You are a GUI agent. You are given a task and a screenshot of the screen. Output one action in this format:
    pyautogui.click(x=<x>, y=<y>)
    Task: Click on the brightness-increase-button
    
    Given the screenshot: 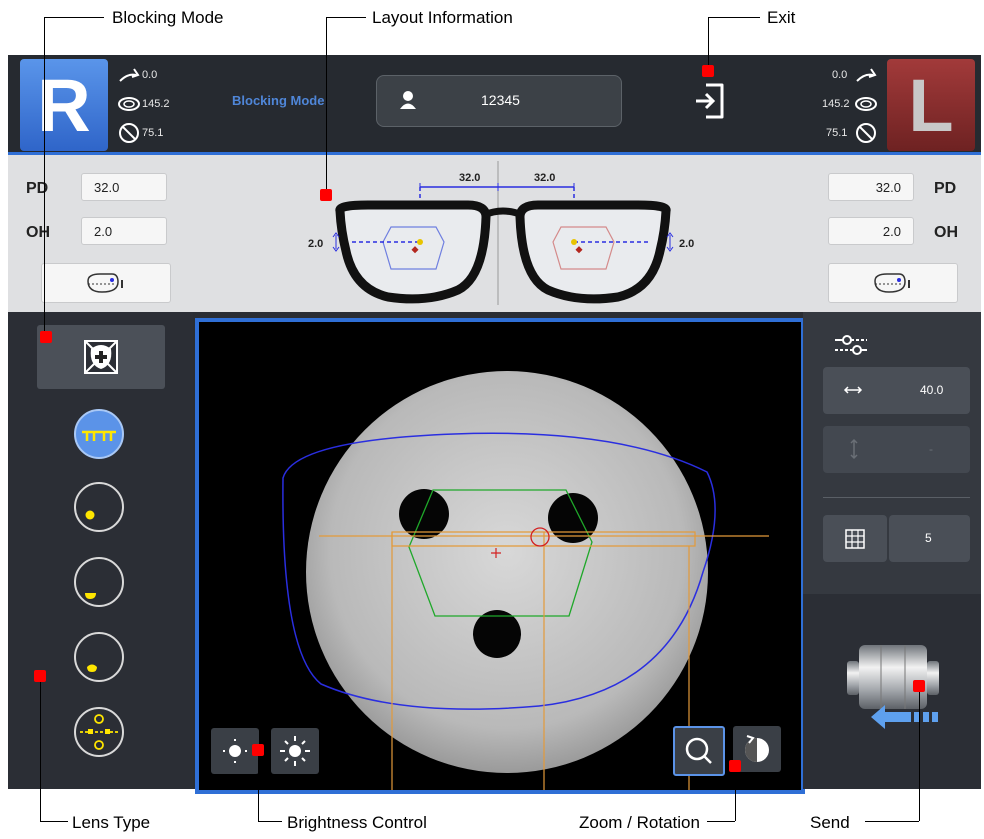 What is the action you would take?
    pyautogui.click(x=295, y=751)
    